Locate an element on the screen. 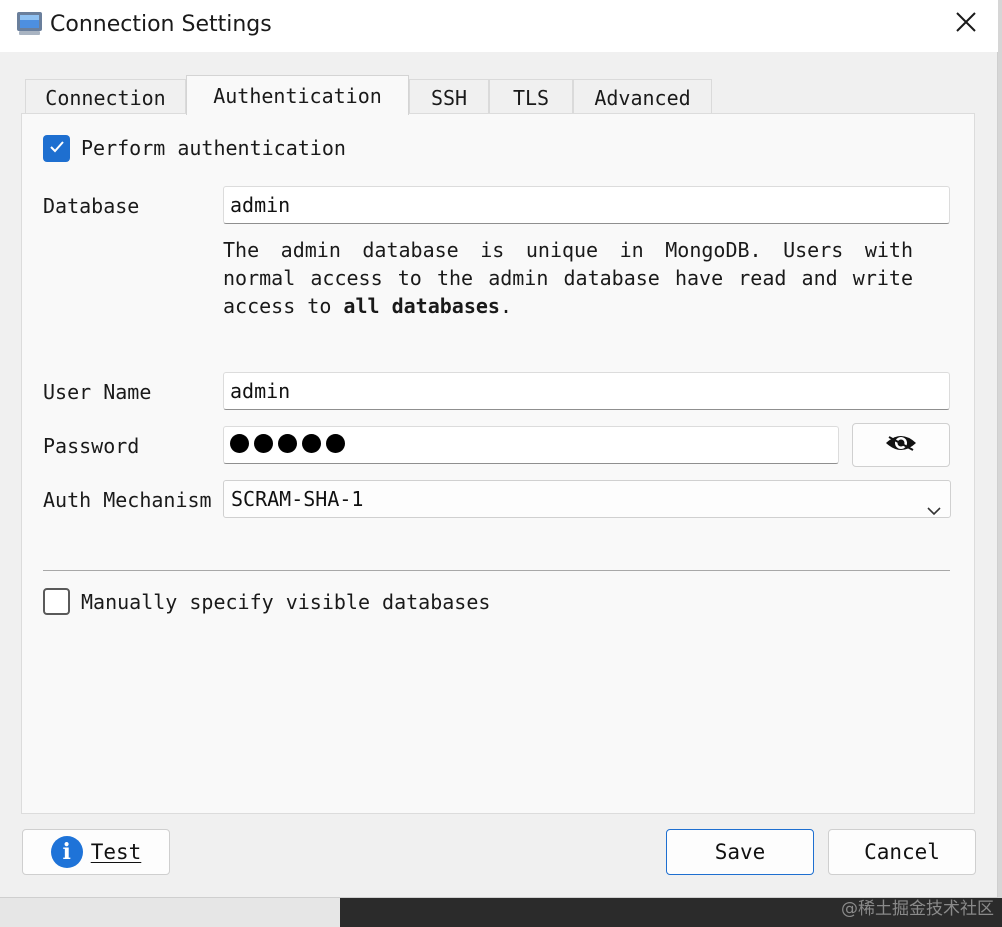 The image size is (1002, 927). database-input: admin is located at coordinates (586, 205).